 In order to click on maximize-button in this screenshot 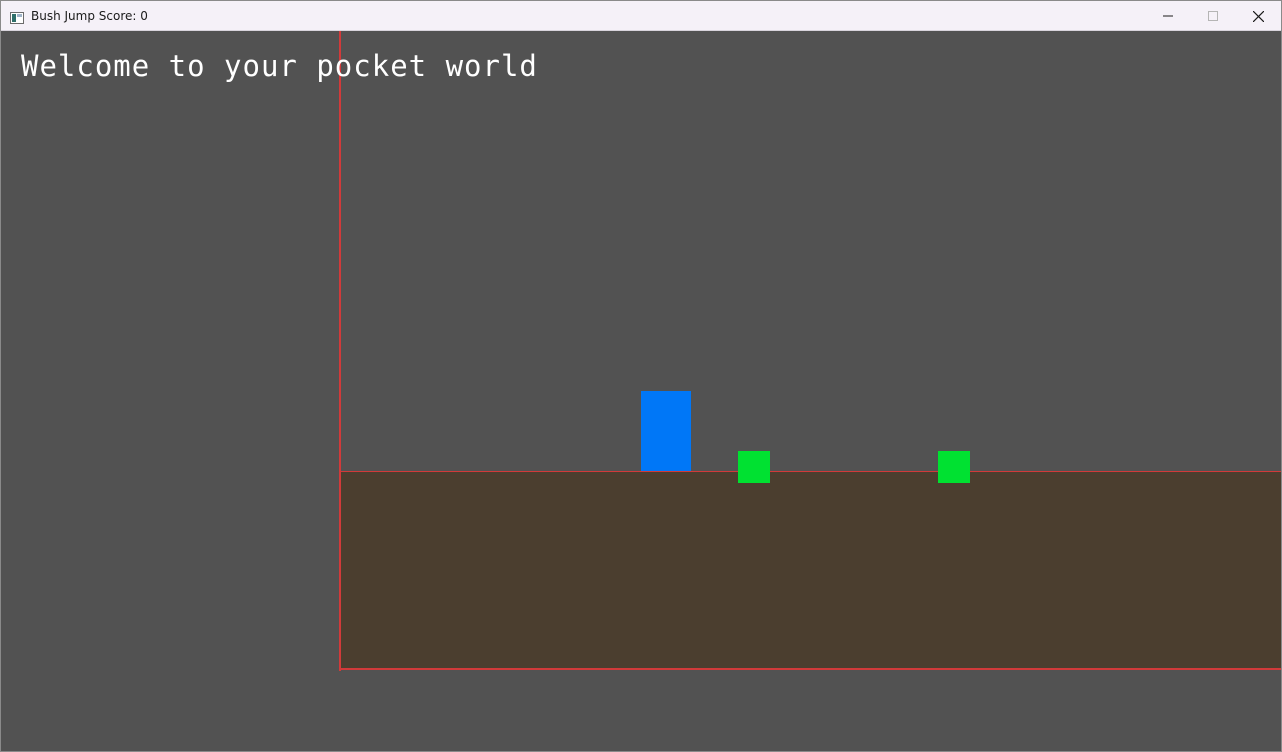, I will do `click(1213, 16)`.